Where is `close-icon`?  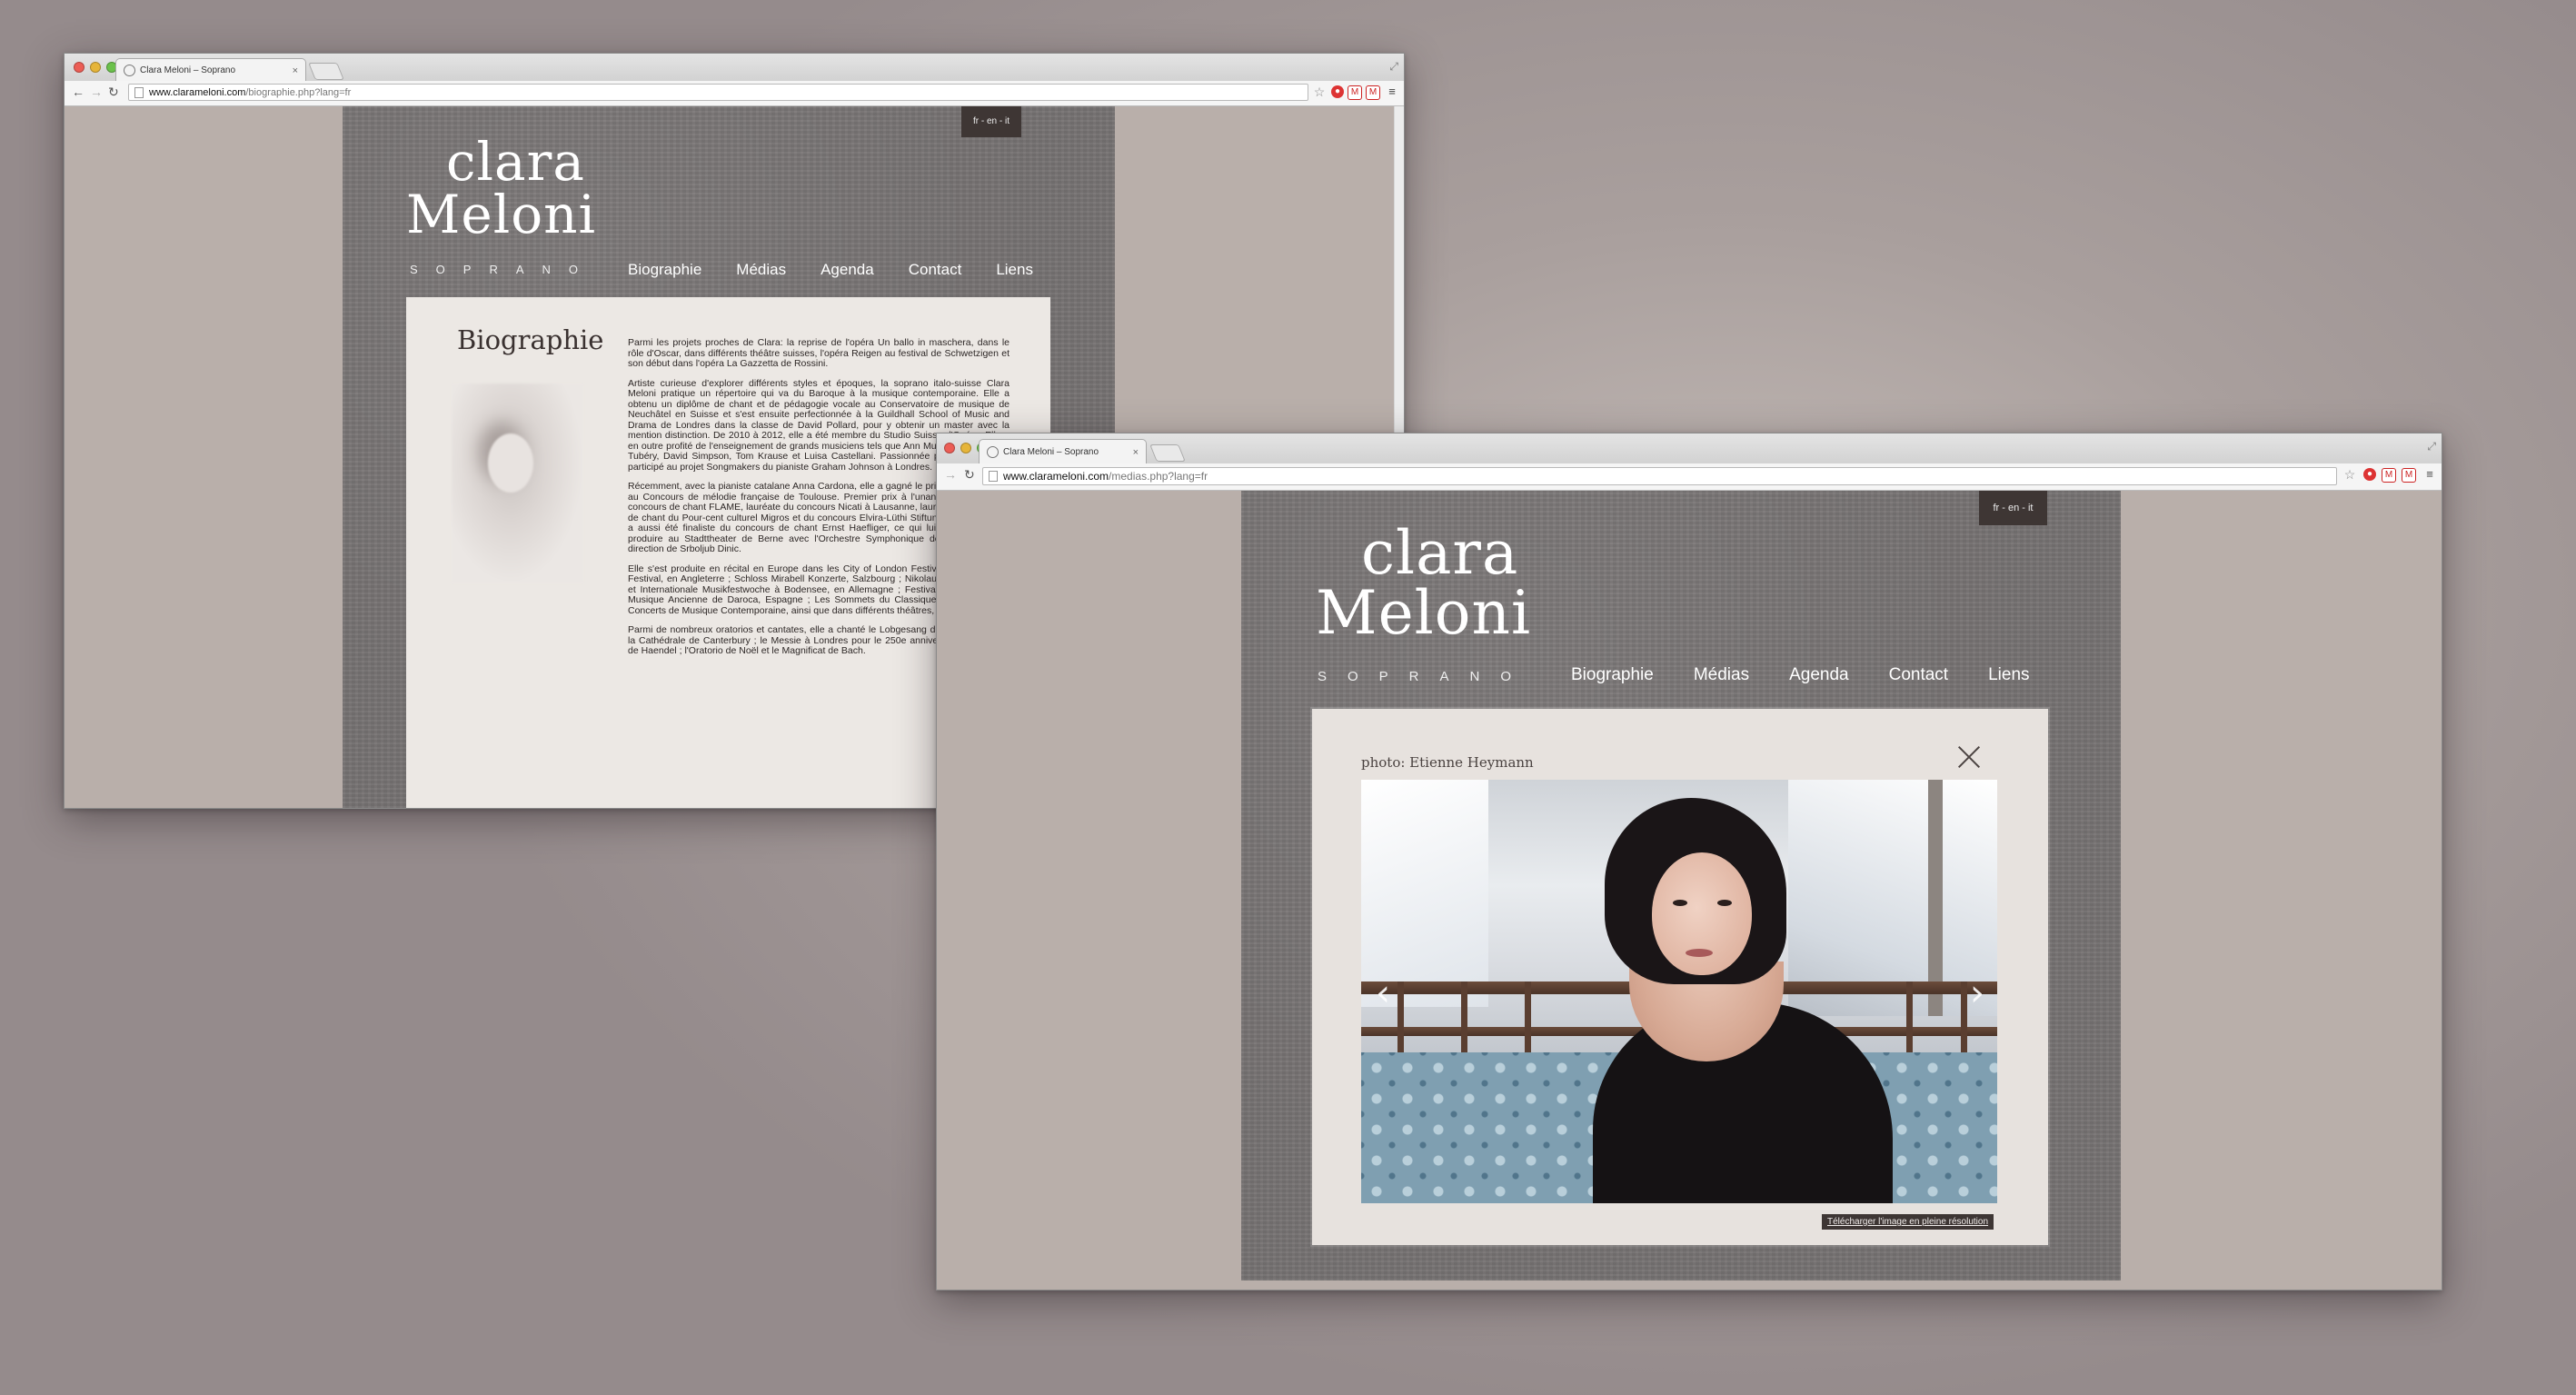
close-icon is located at coordinates (1969, 757).